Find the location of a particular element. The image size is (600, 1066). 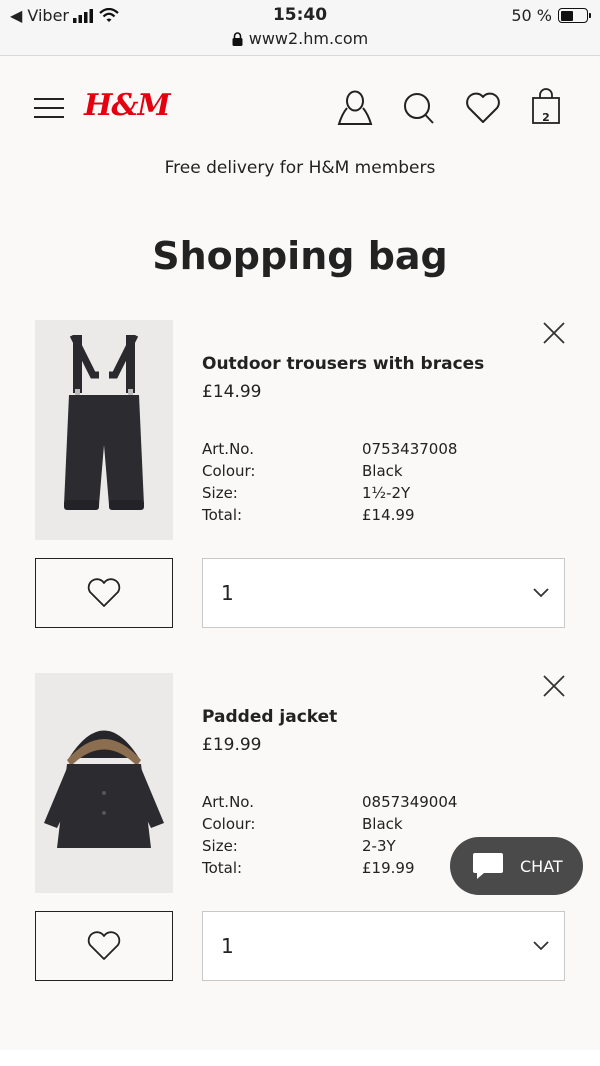

status-right: 50 % is located at coordinates (551, 15).